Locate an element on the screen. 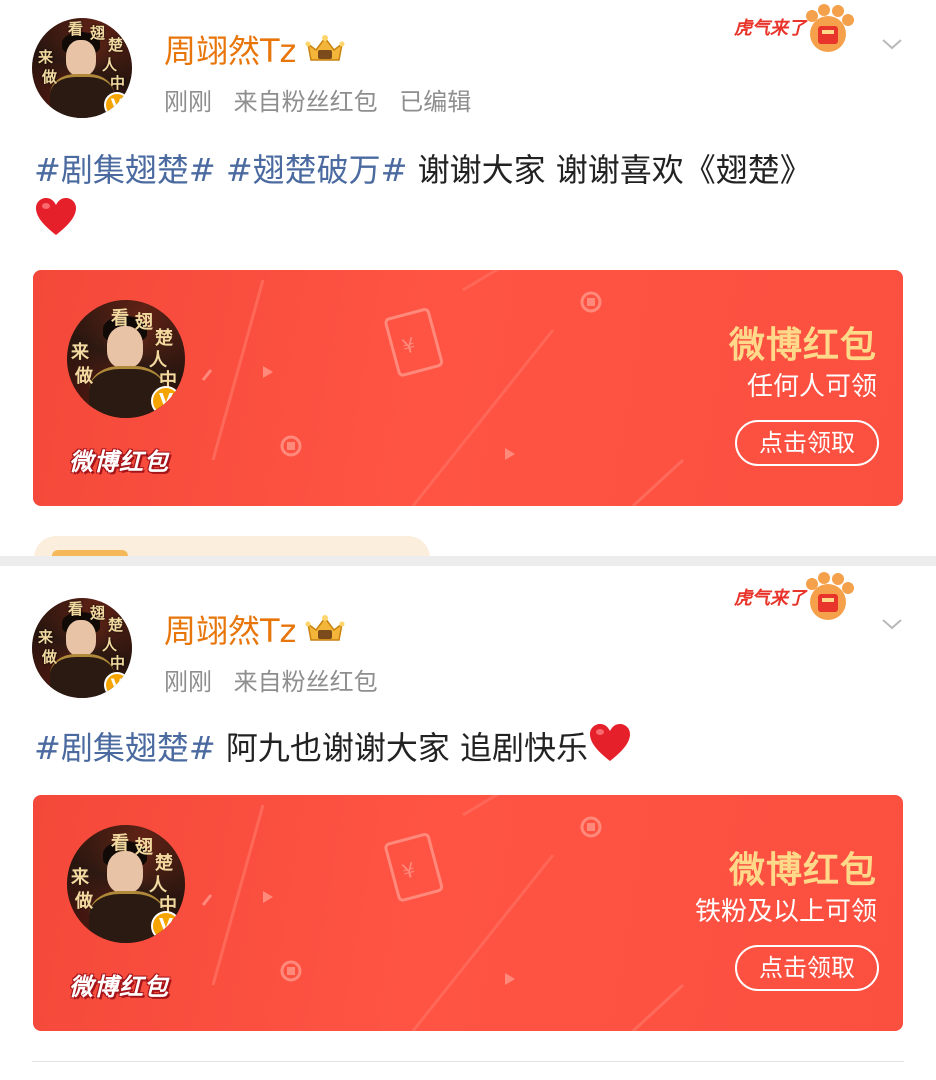  next-item-preview is located at coordinates (232, 546).